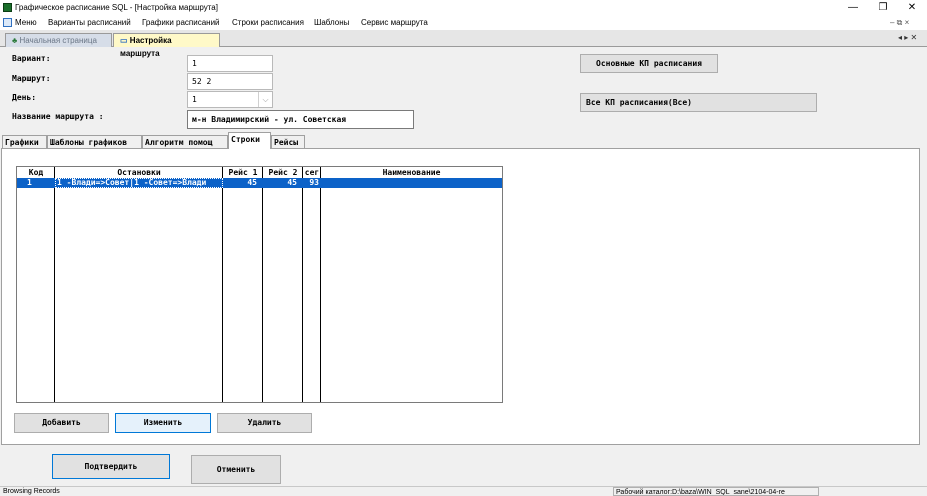  What do you see at coordinates (139, 172) in the screenshot?
I see `grid-header-stops: Остановки` at bounding box center [139, 172].